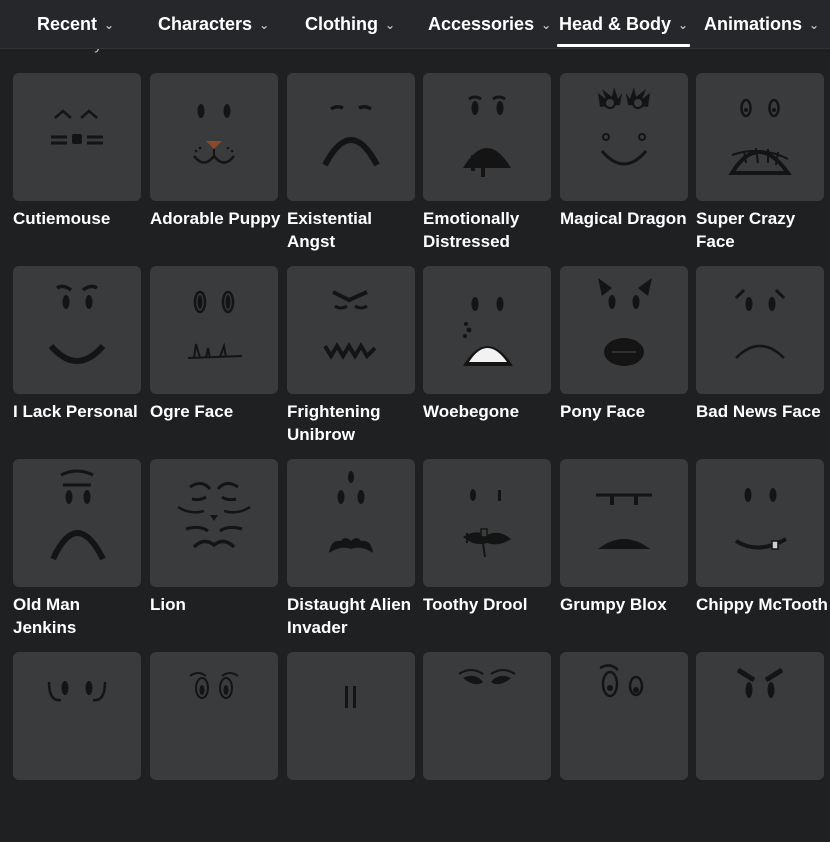 The image size is (830, 842). What do you see at coordinates (77, 137) in the screenshot?
I see `cutiemouse-face-icon` at bounding box center [77, 137].